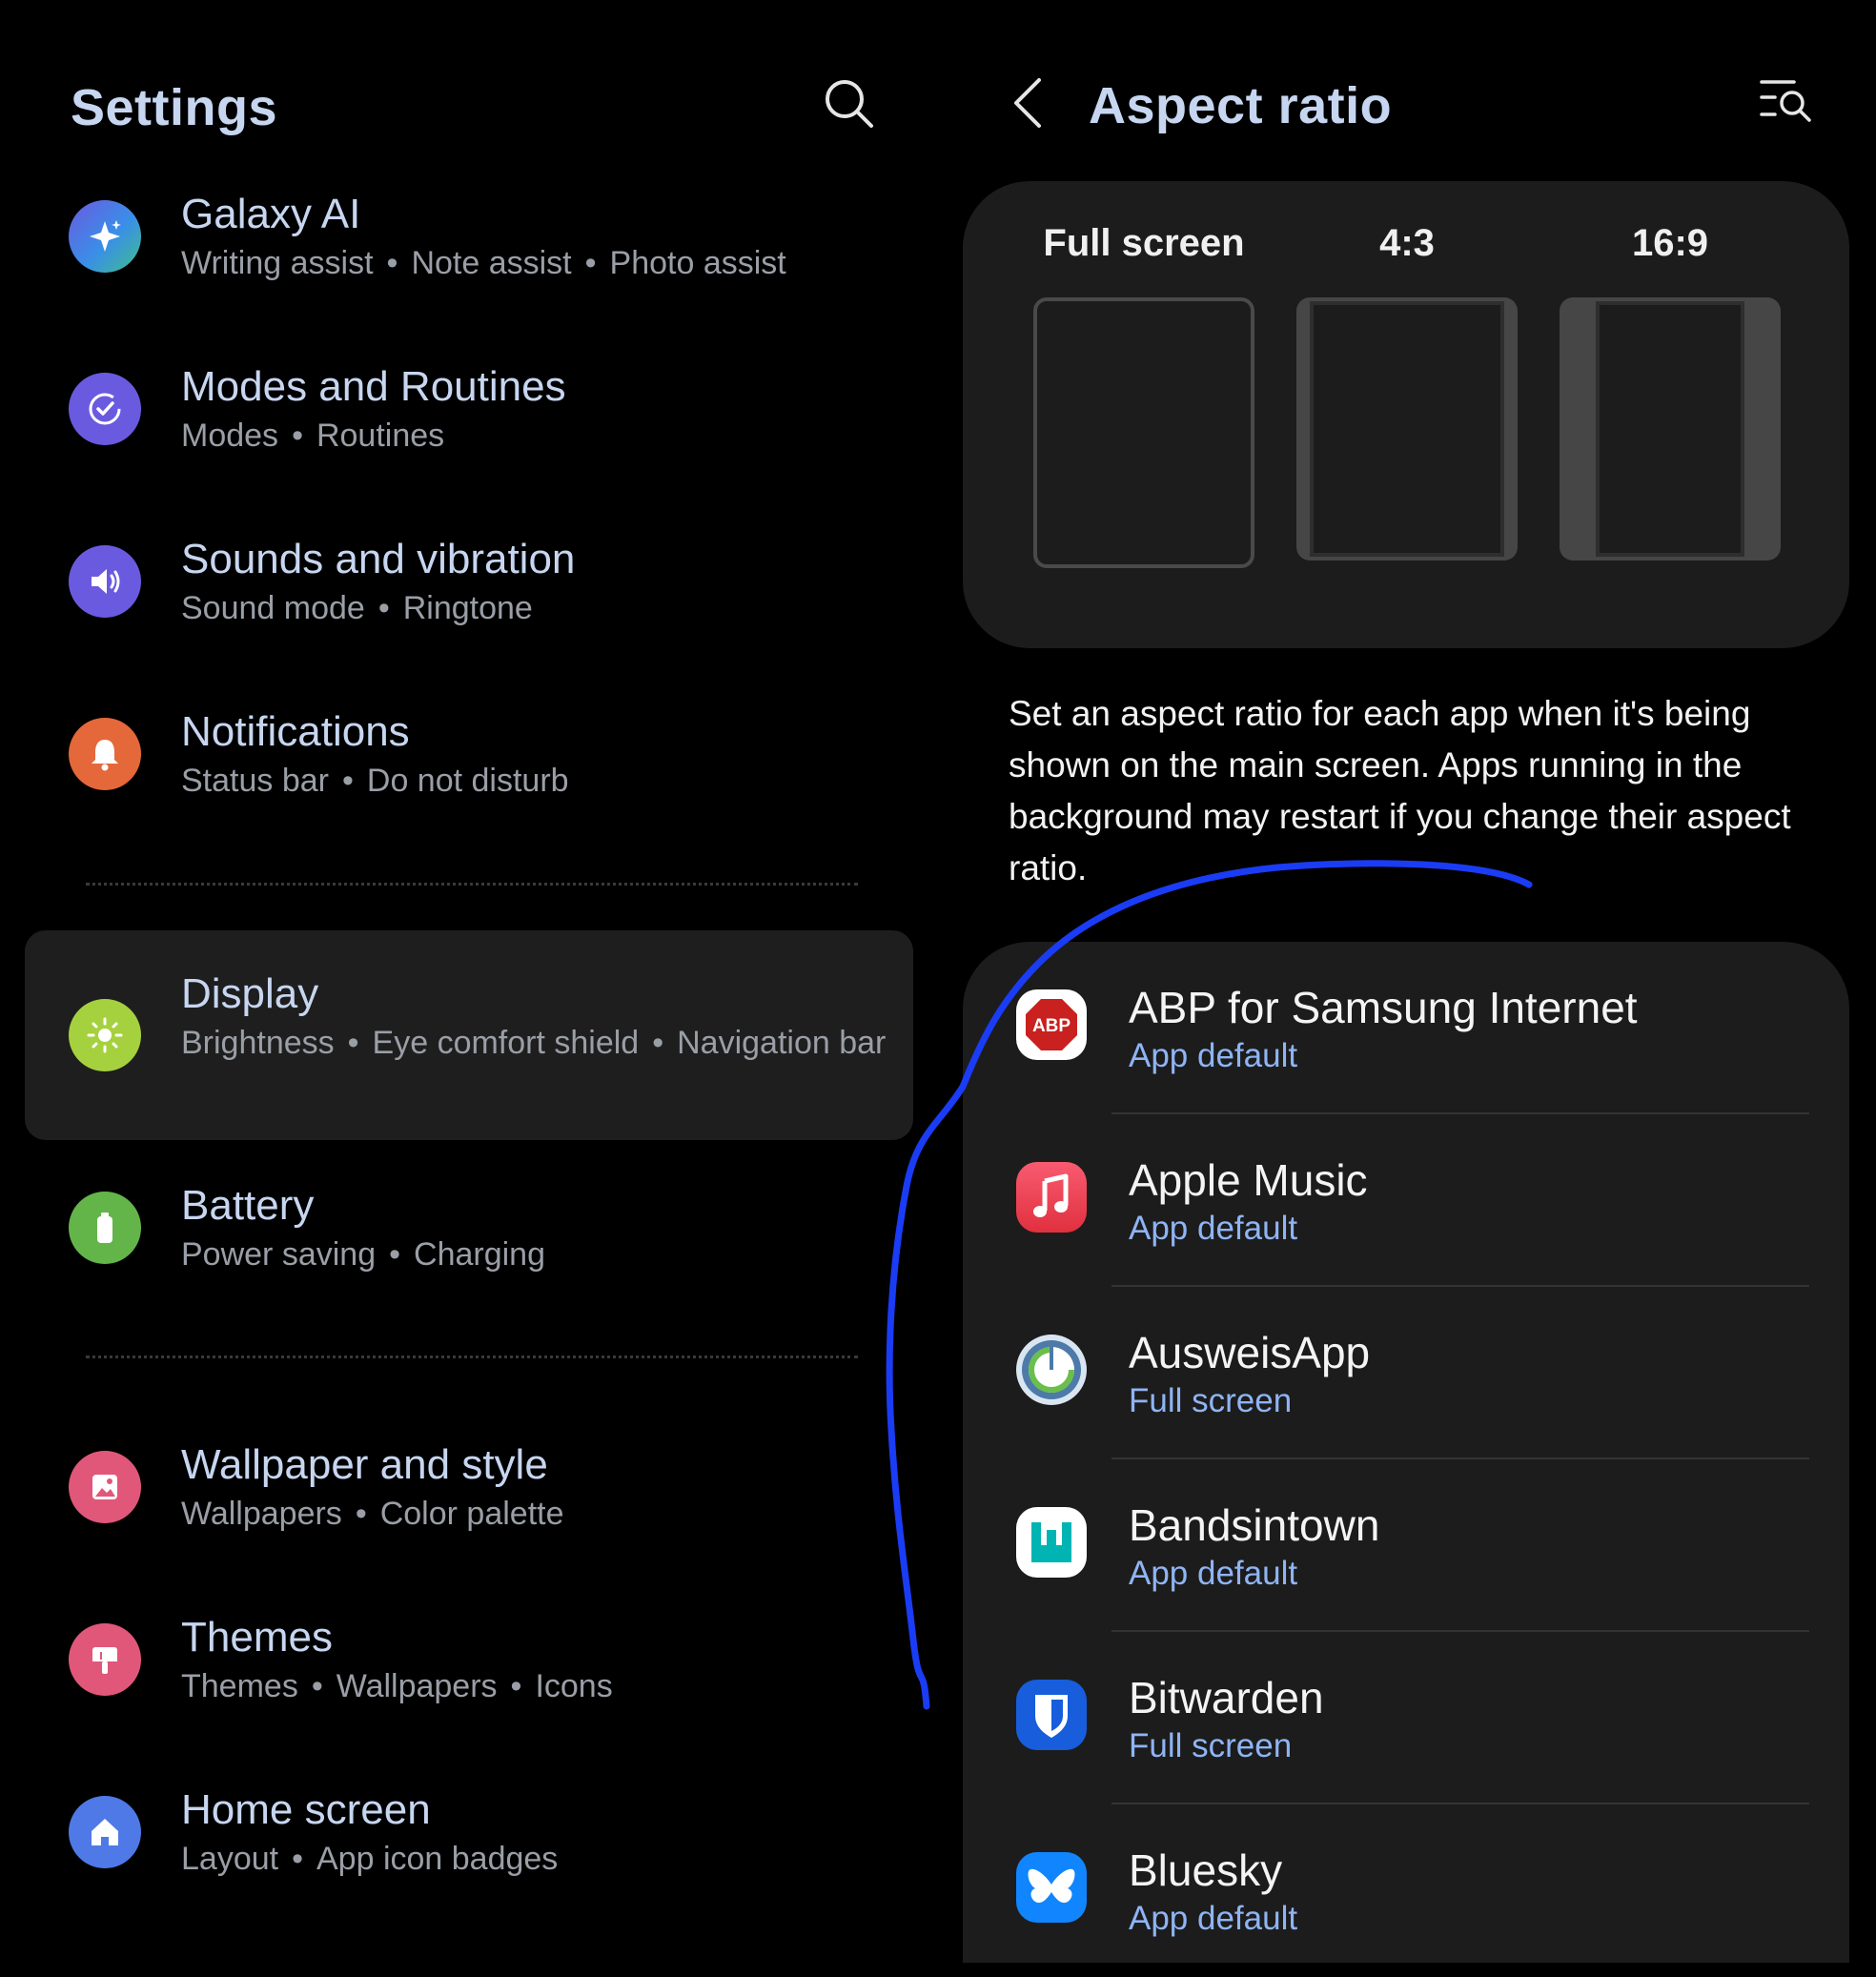  Describe the element at coordinates (370, 1859) in the screenshot. I see `settings-item-subtitle: Layout • App icon badges` at that location.